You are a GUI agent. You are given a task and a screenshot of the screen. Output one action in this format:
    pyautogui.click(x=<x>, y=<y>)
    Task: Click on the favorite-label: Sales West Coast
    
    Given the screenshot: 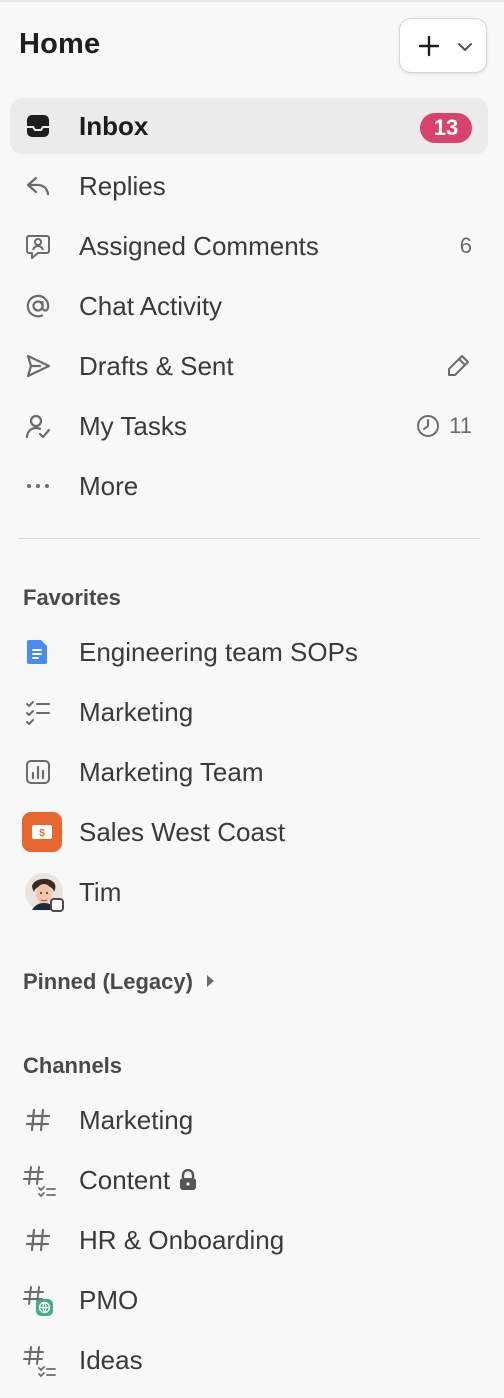 What is the action you would take?
    pyautogui.click(x=182, y=832)
    